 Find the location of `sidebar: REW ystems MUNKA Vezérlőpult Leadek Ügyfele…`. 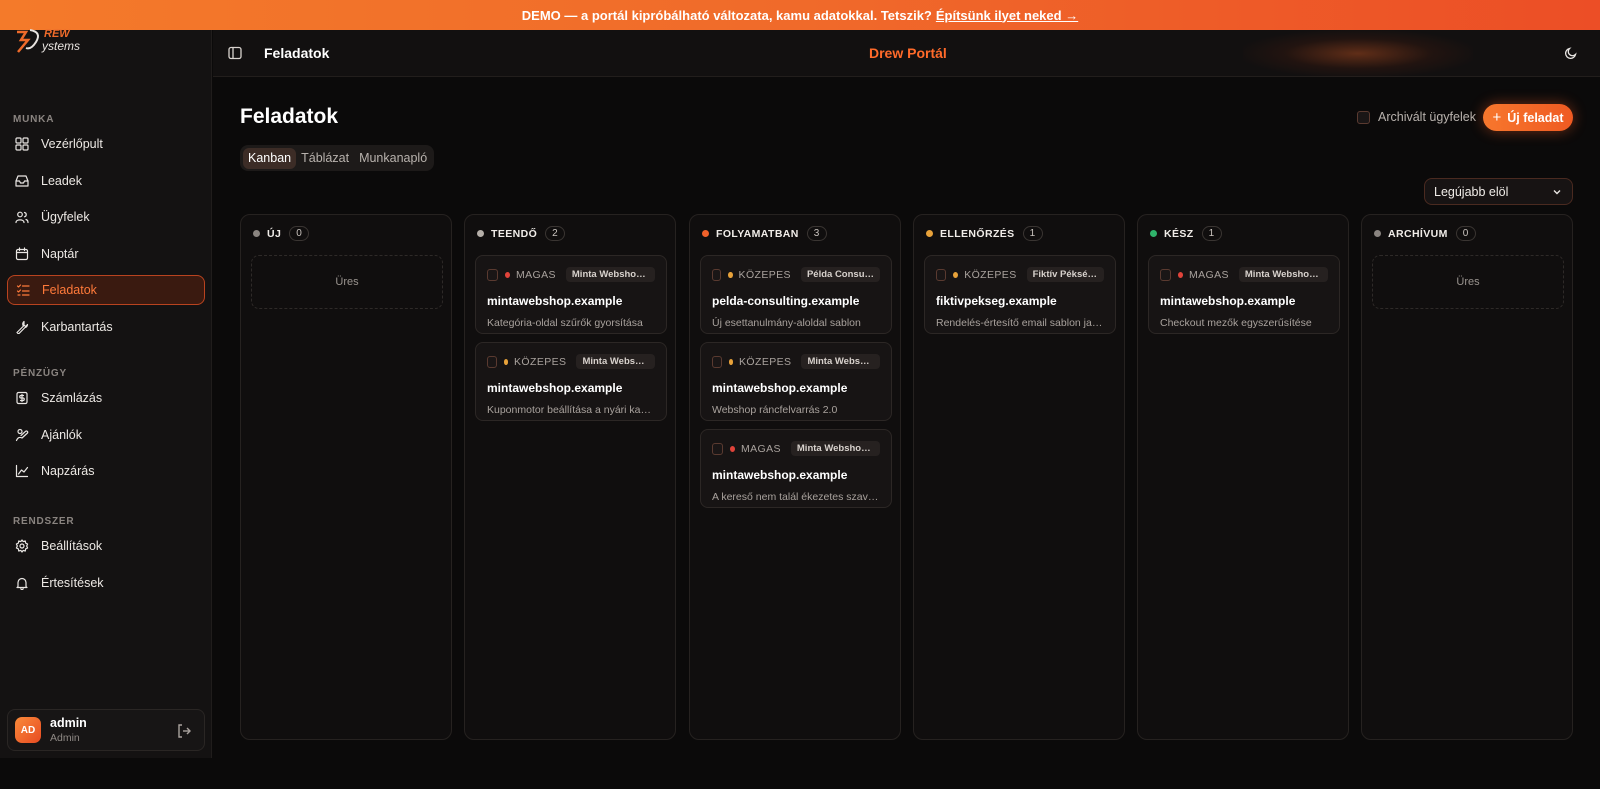

sidebar: REW ystems MUNKA Vezérlőpult Leadek Ügyfele… is located at coordinates (106, 393).